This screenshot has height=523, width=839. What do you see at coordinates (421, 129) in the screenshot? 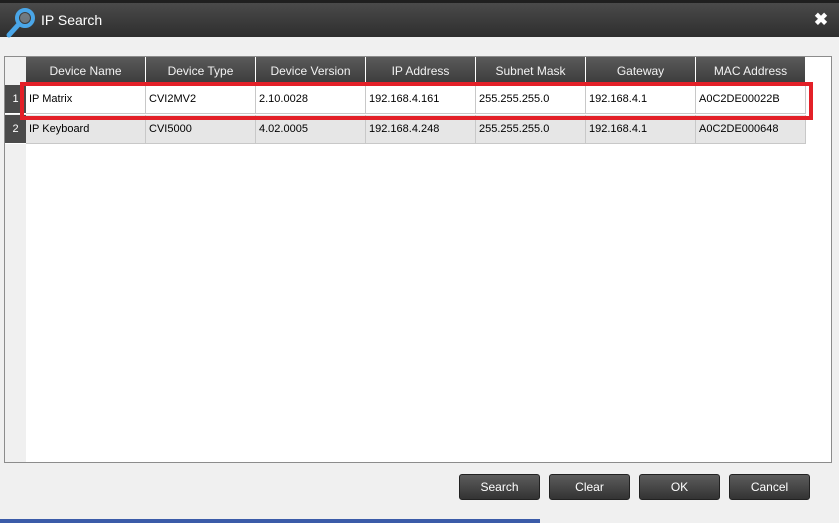
I see `cell-ip-address: 192.168.4.248` at bounding box center [421, 129].